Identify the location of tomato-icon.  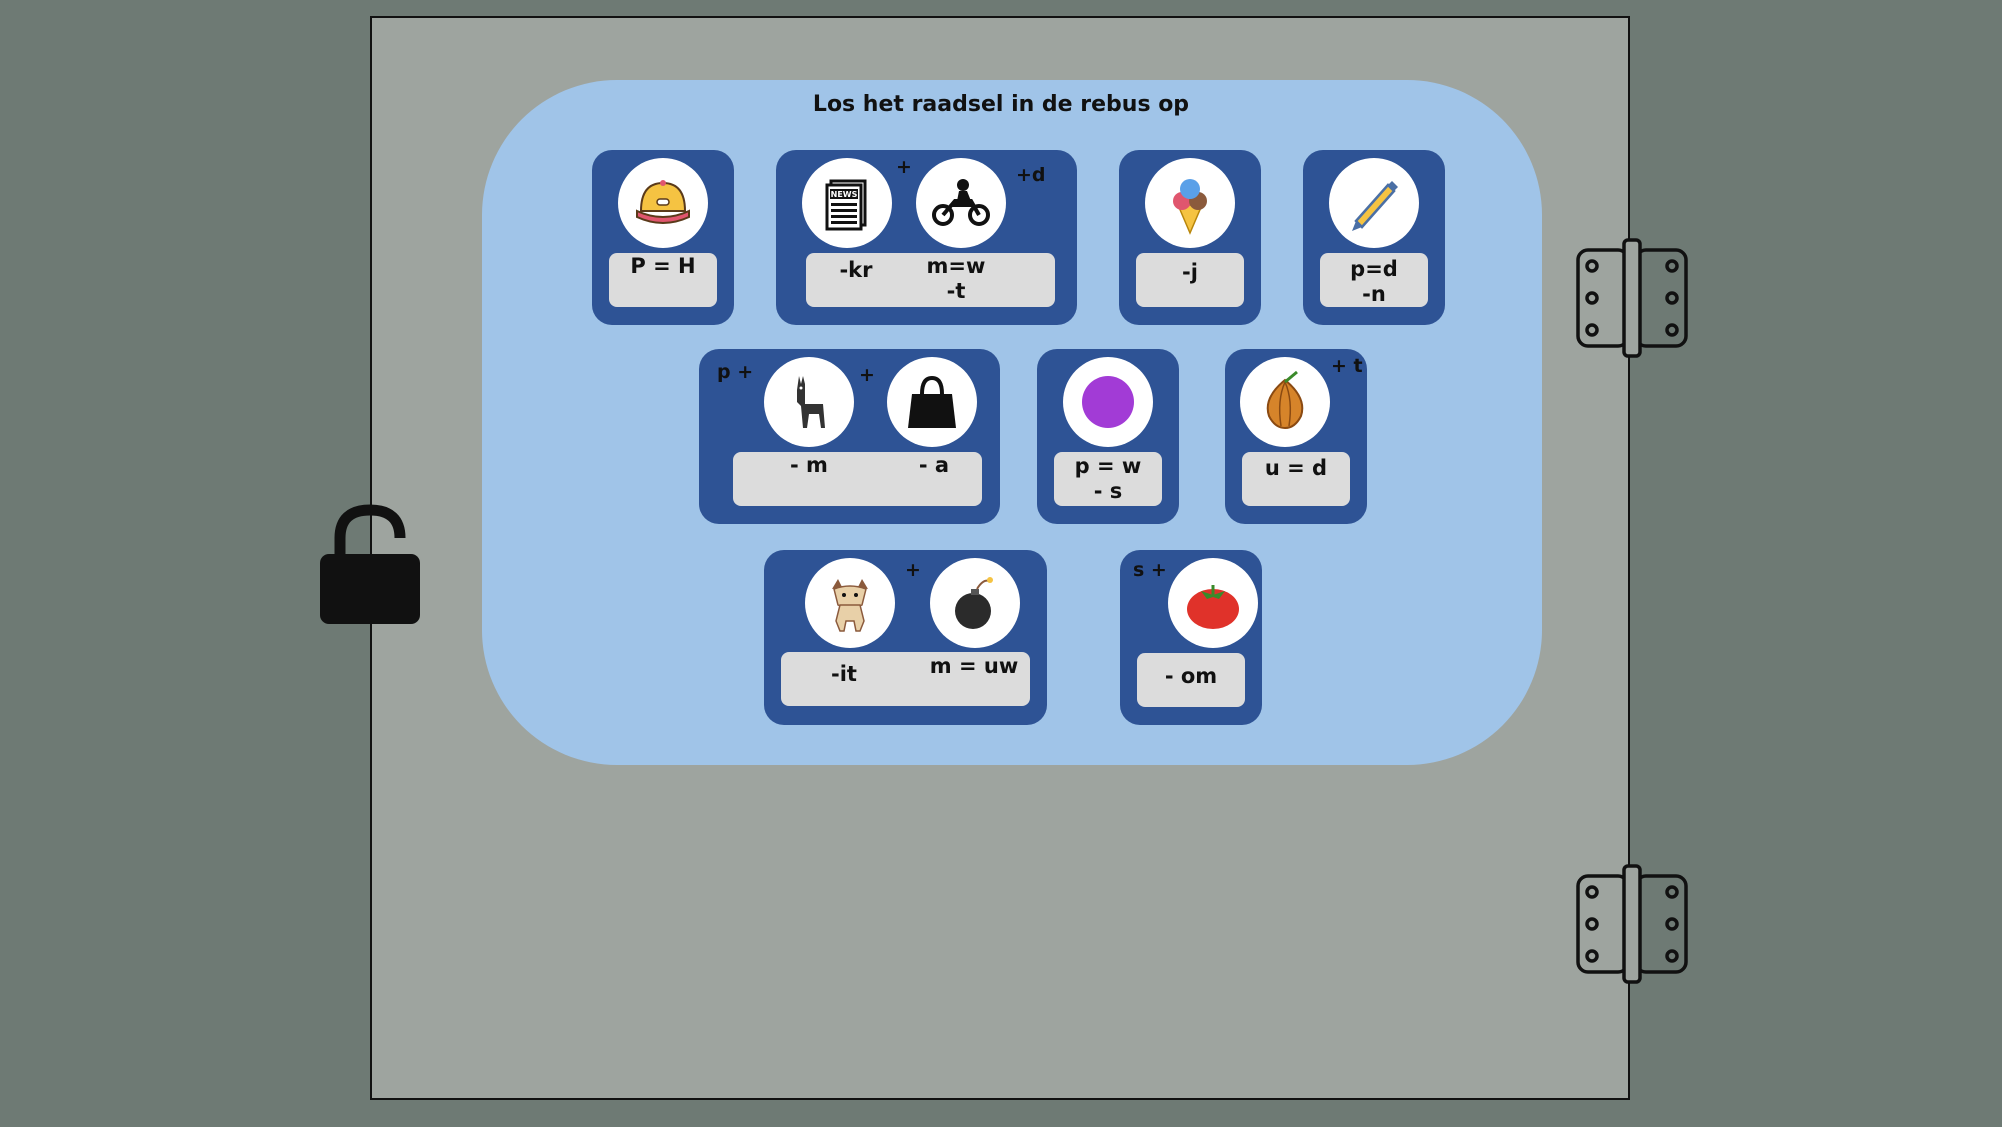
(1213, 603).